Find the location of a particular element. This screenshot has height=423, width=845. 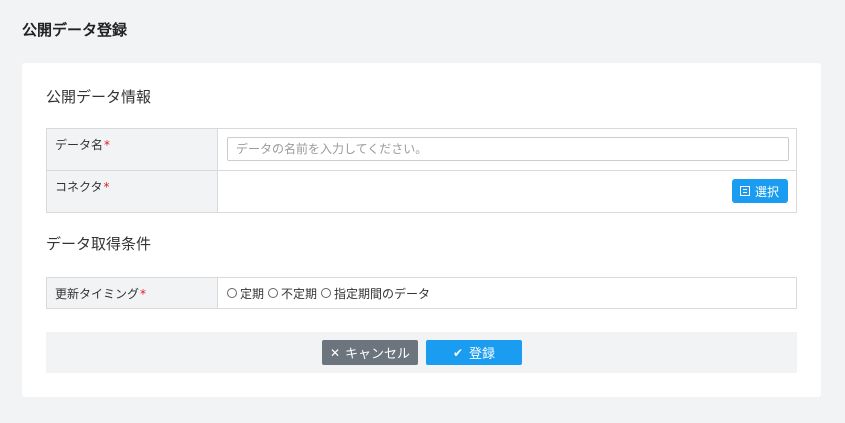

radio-regular: 定期 is located at coordinates (245, 293).